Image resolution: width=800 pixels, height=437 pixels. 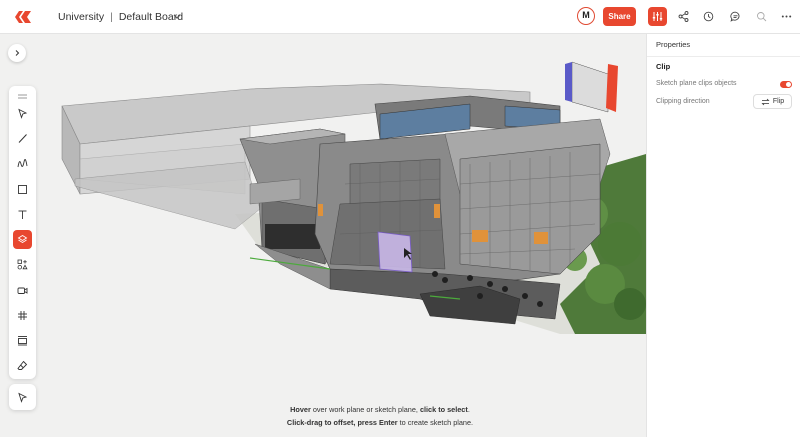 I want to click on select-arrow-icon, so click(x=22, y=113).